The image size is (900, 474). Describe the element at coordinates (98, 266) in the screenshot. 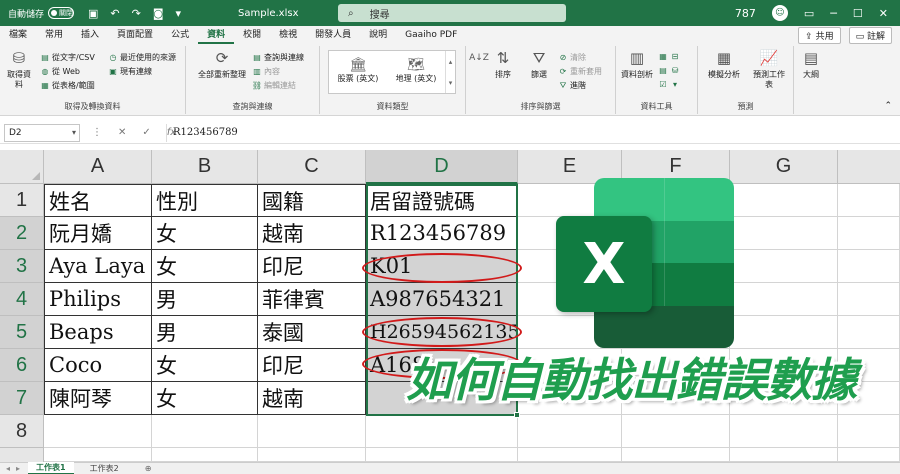

I see `cell-a3: Aya Laya` at that location.